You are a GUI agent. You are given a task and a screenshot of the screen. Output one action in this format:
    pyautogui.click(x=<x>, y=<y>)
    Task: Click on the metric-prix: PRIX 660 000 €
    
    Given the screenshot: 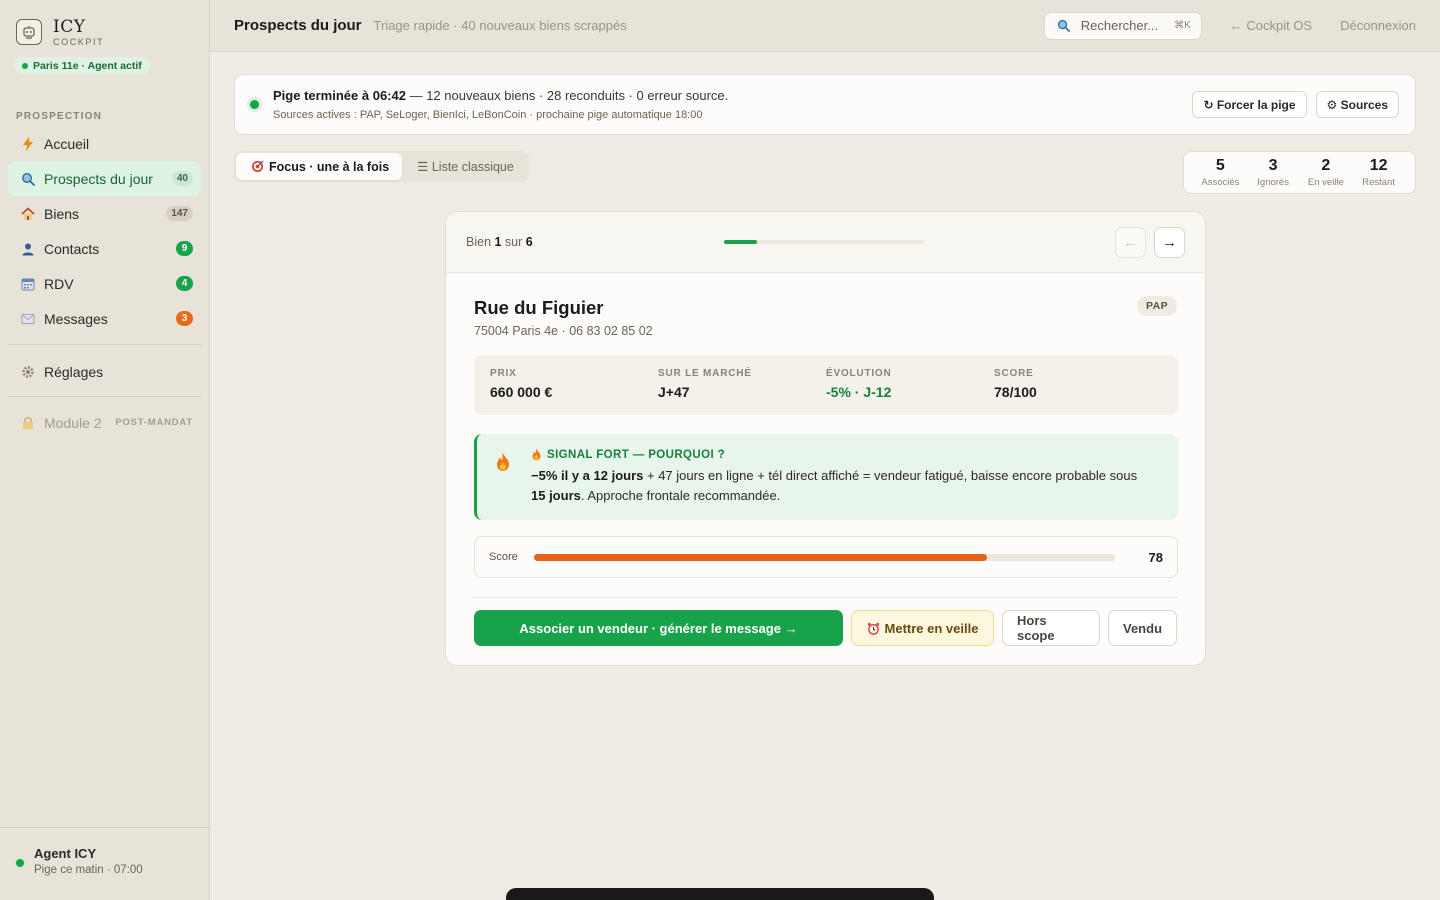 What is the action you would take?
    pyautogui.click(x=574, y=391)
    